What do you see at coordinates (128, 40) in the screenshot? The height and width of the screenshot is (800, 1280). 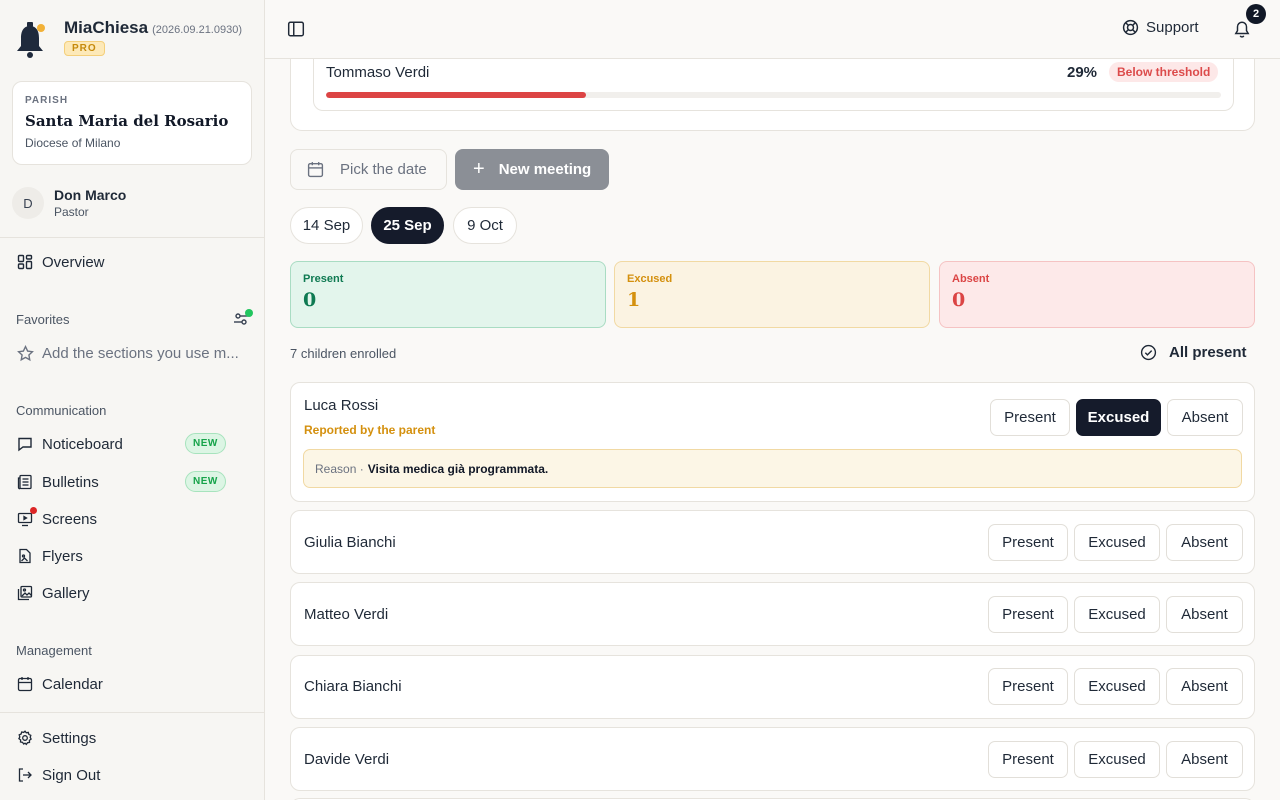 I see `brand: MiaChiesa (2026.09.21.0930) PRO` at bounding box center [128, 40].